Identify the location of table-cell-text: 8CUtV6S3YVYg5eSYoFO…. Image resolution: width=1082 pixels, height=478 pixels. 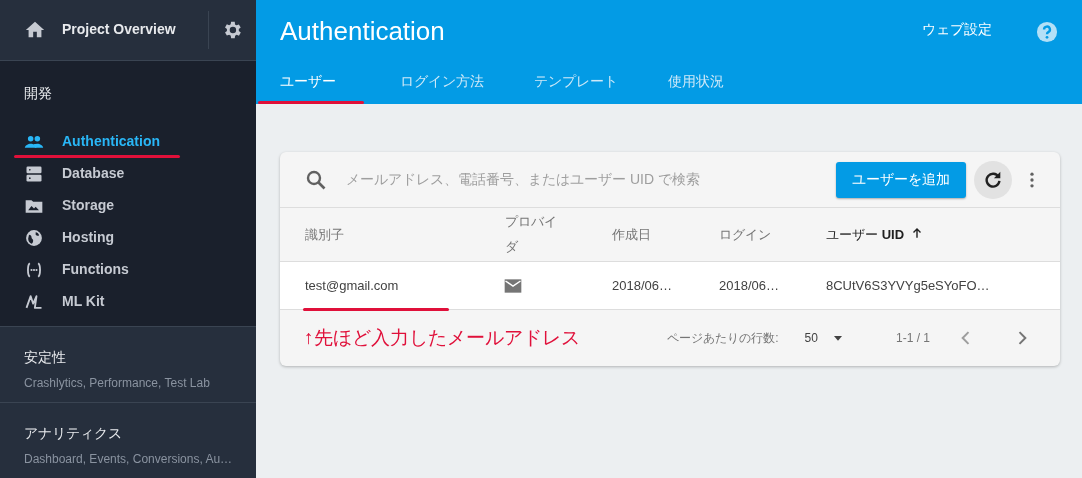
(908, 285).